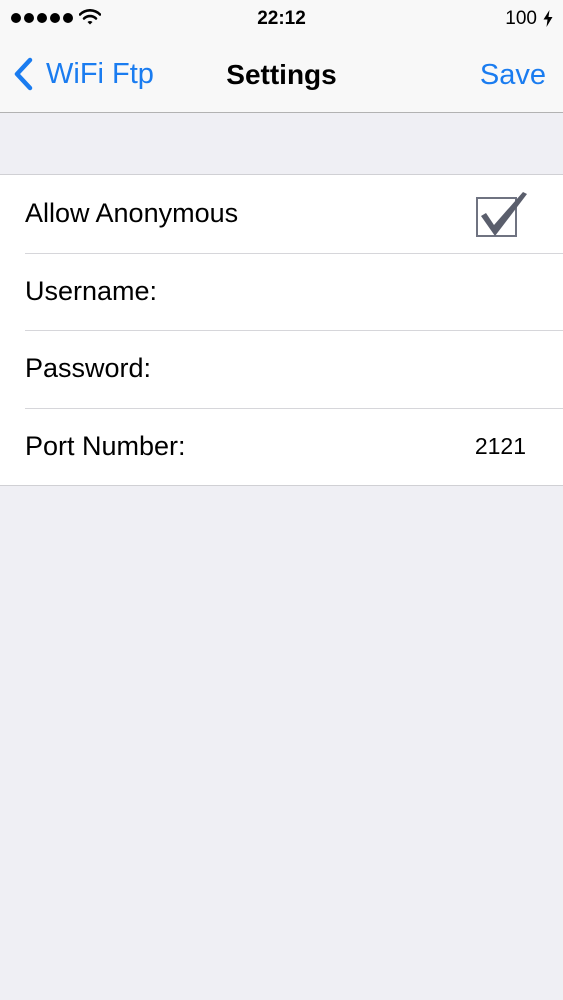 The image size is (563, 1000). I want to click on bolt-icon, so click(548, 18).